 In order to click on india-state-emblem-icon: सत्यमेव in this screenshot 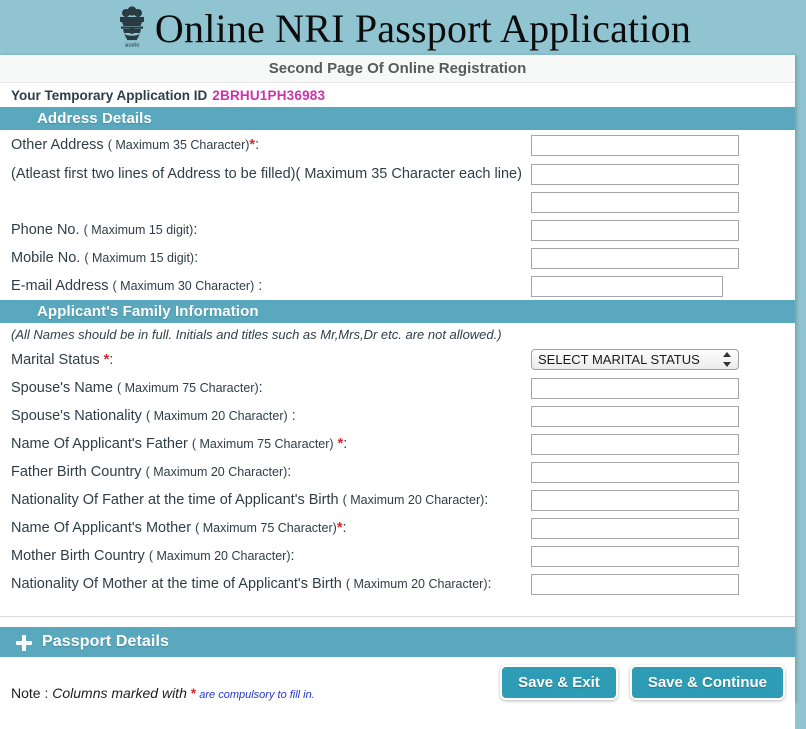, I will do `click(132, 28)`.